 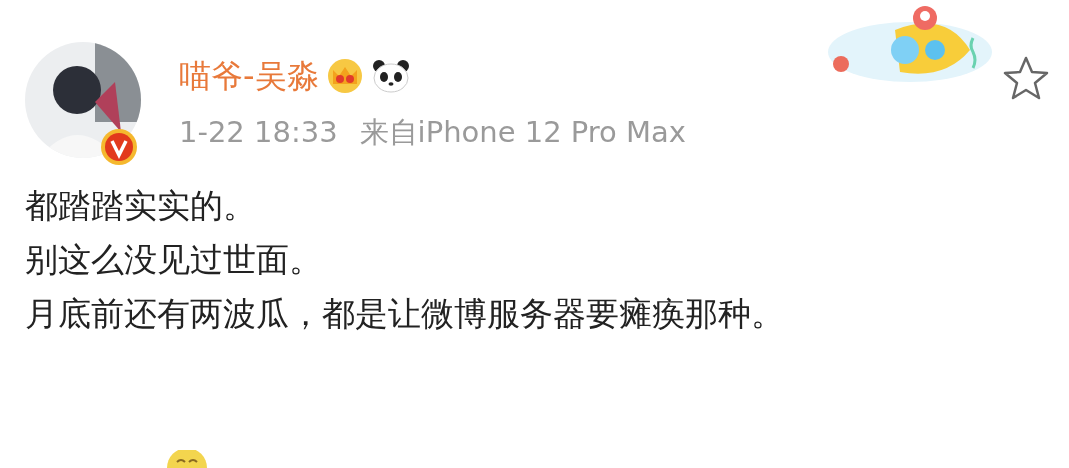 What do you see at coordinates (390, 76) in the screenshot?
I see `panda-icon` at bounding box center [390, 76].